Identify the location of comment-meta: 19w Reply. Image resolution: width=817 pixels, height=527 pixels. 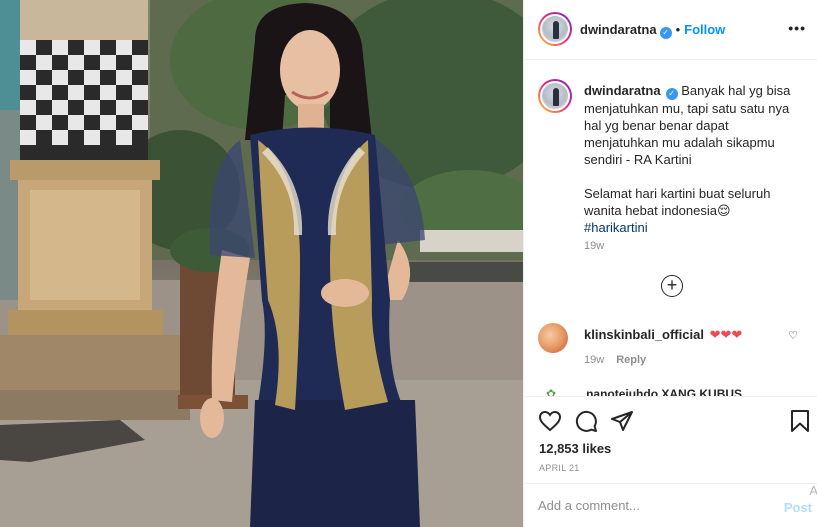
(615, 360).